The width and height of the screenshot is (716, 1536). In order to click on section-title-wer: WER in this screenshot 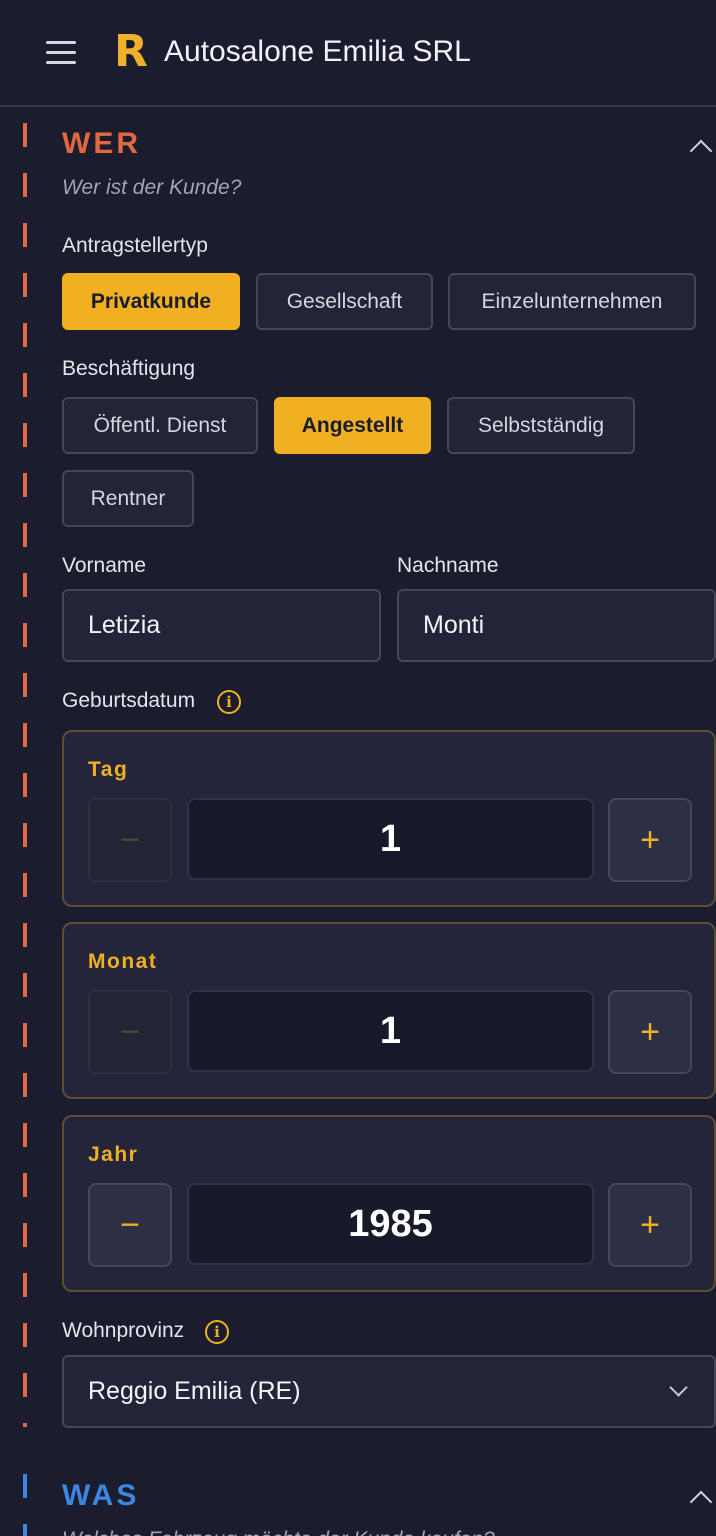, I will do `click(101, 143)`.